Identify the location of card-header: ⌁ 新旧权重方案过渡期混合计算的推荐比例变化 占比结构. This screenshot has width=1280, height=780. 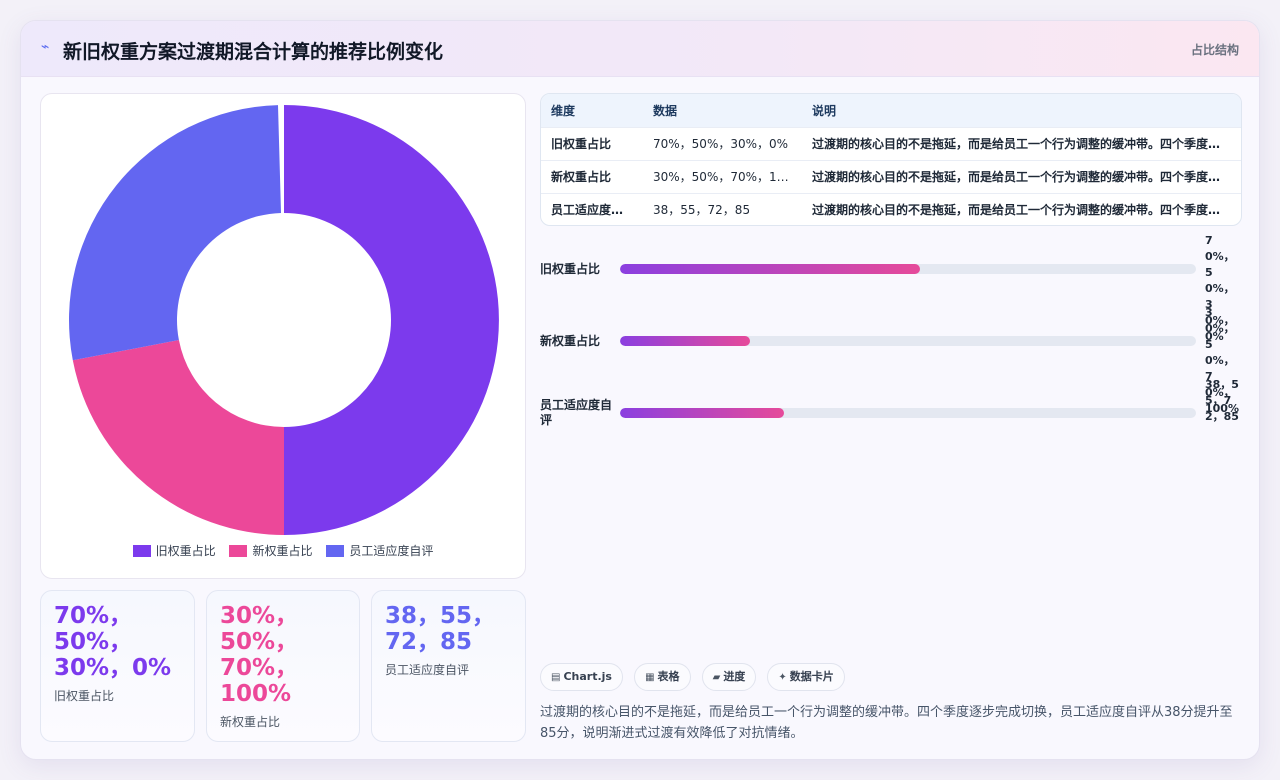
(640, 49).